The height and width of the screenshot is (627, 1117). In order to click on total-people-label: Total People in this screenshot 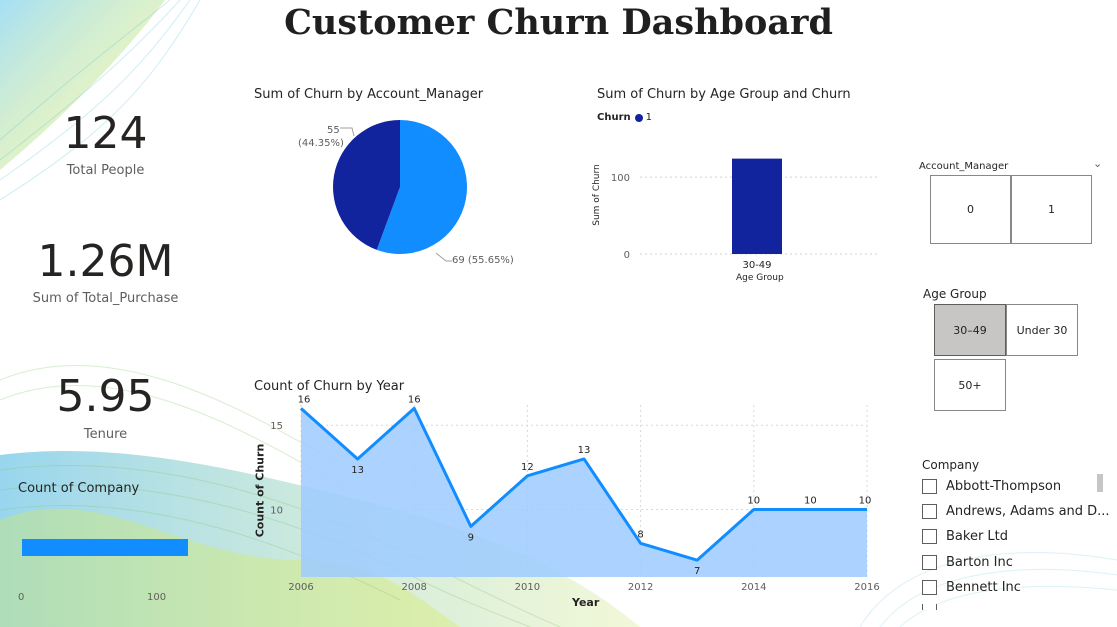, I will do `click(105, 170)`.